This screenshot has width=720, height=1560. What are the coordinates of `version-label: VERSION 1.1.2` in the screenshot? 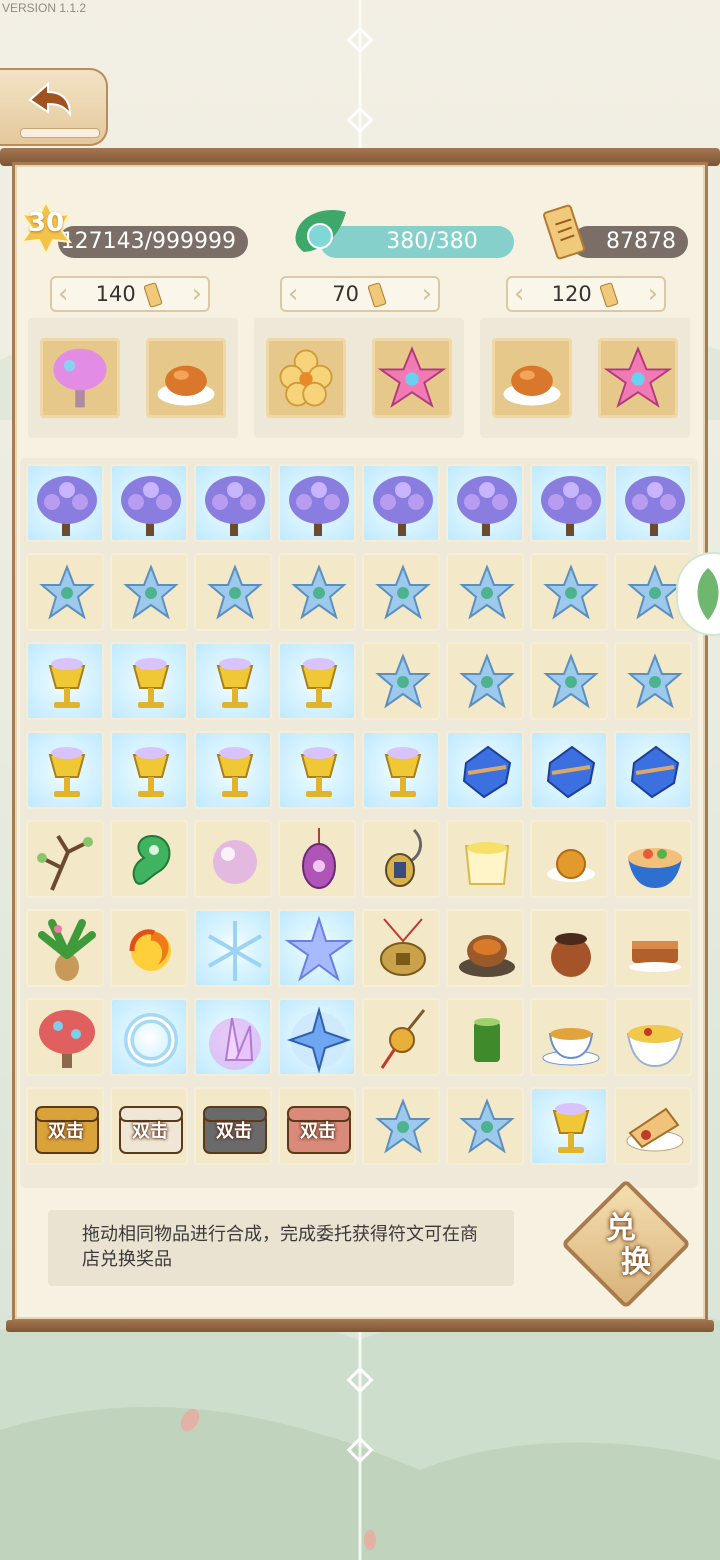 It's located at (44, 8).